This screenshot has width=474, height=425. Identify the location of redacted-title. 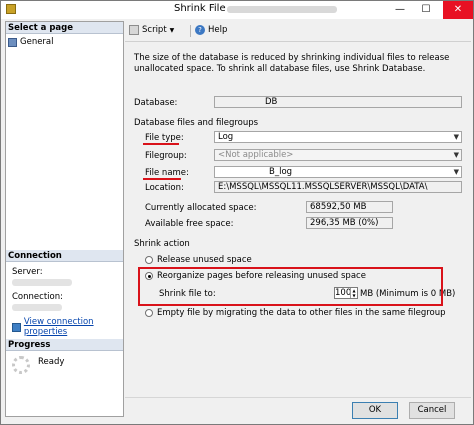
(282, 9).